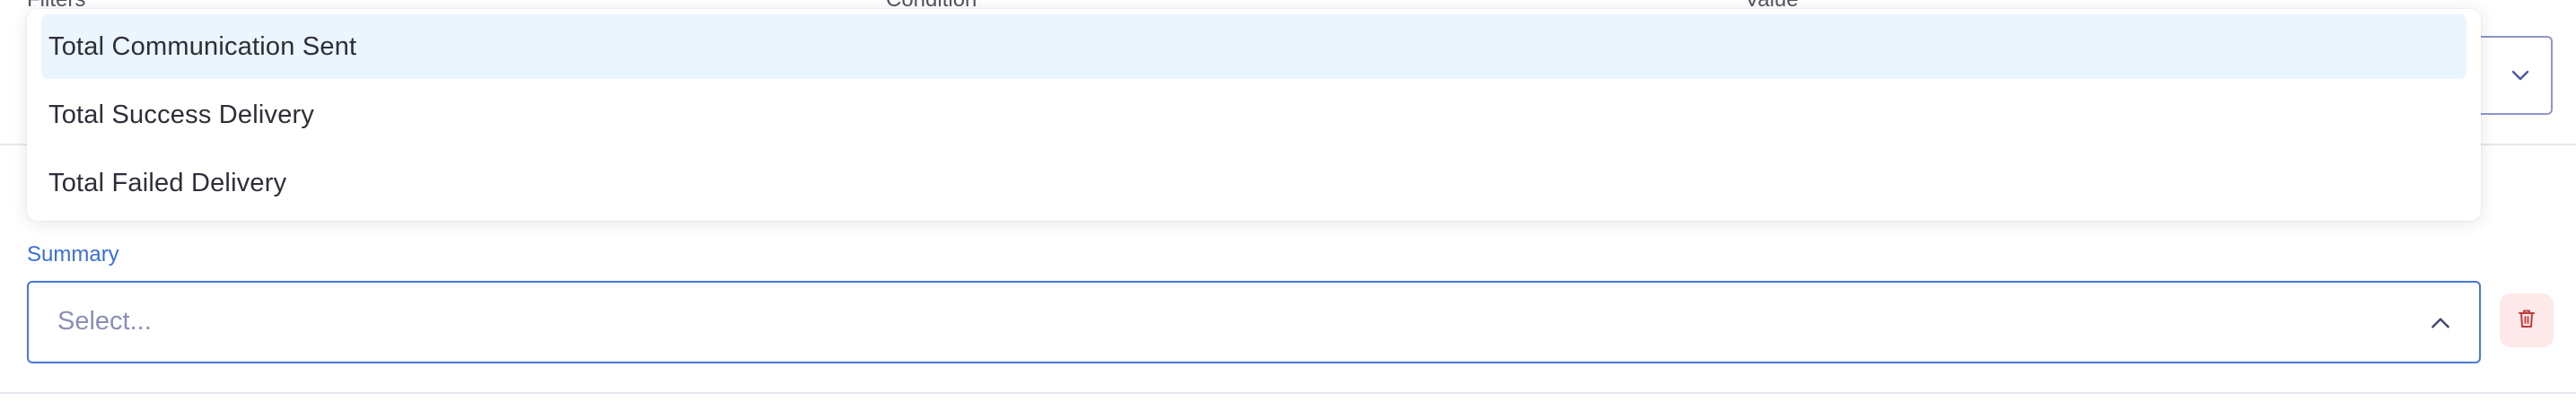 This screenshot has height=402, width=2576. What do you see at coordinates (2520, 78) in the screenshot?
I see `chevron-down-icon` at bounding box center [2520, 78].